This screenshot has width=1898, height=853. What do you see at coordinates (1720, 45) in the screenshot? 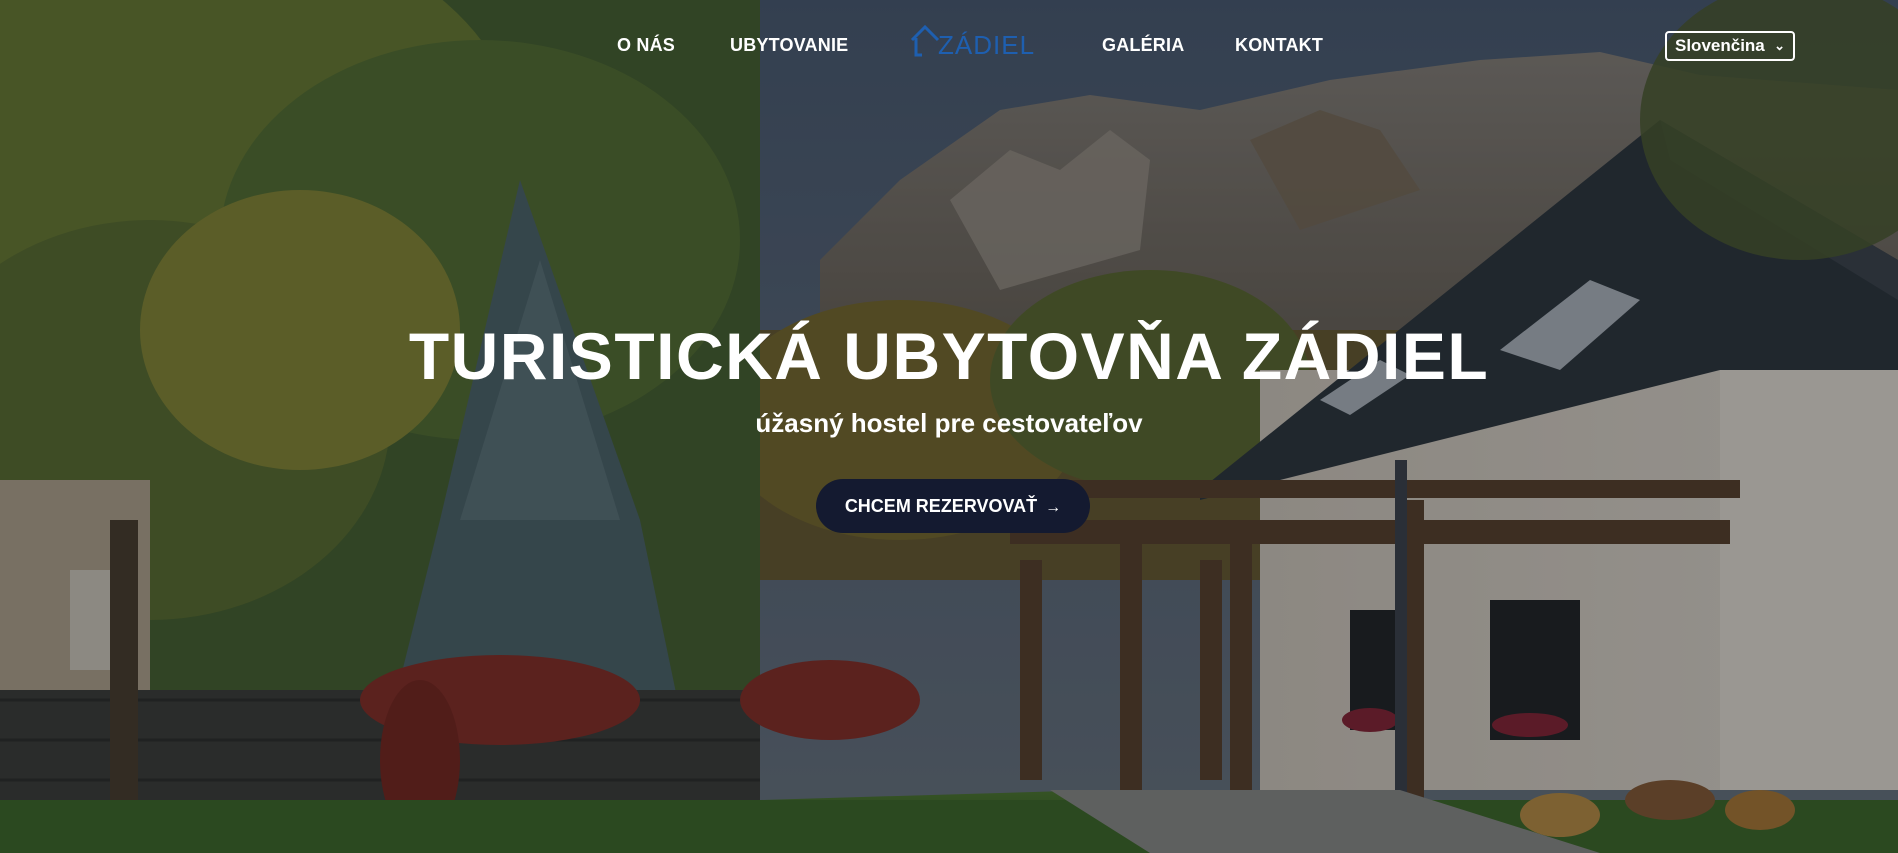
I see `language-selected-value: Slovenčina` at bounding box center [1720, 45].